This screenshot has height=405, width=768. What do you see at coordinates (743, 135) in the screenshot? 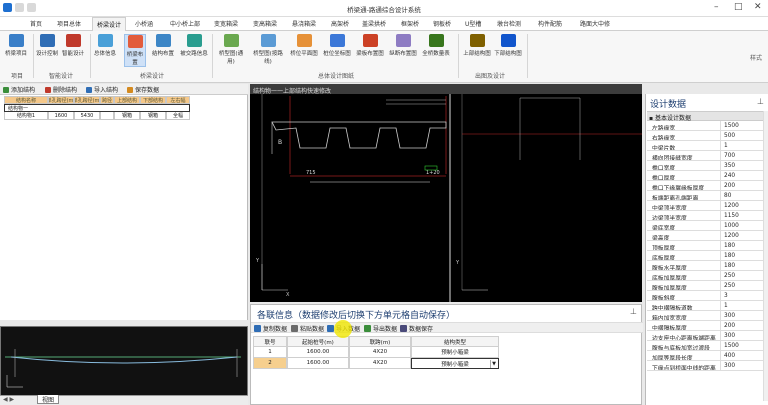
I see `property-value: 500` at bounding box center [743, 135].